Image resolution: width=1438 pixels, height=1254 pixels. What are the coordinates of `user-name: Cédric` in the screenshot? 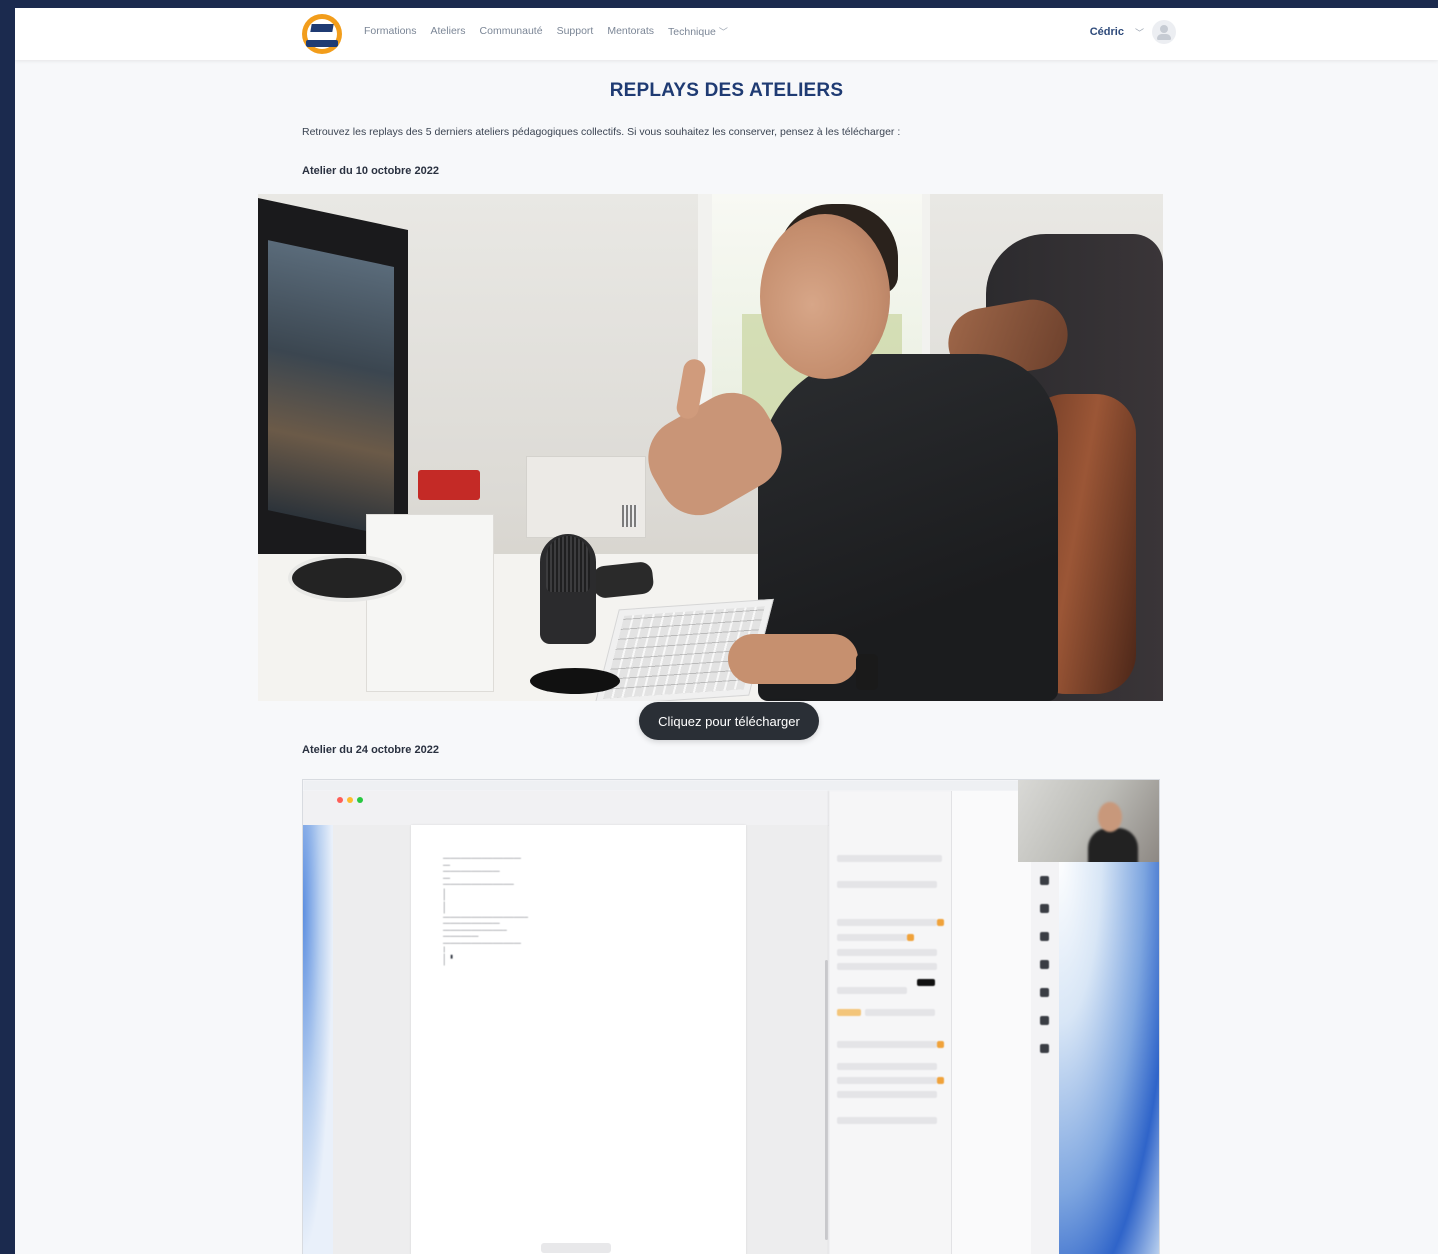 It's located at (1106, 32).